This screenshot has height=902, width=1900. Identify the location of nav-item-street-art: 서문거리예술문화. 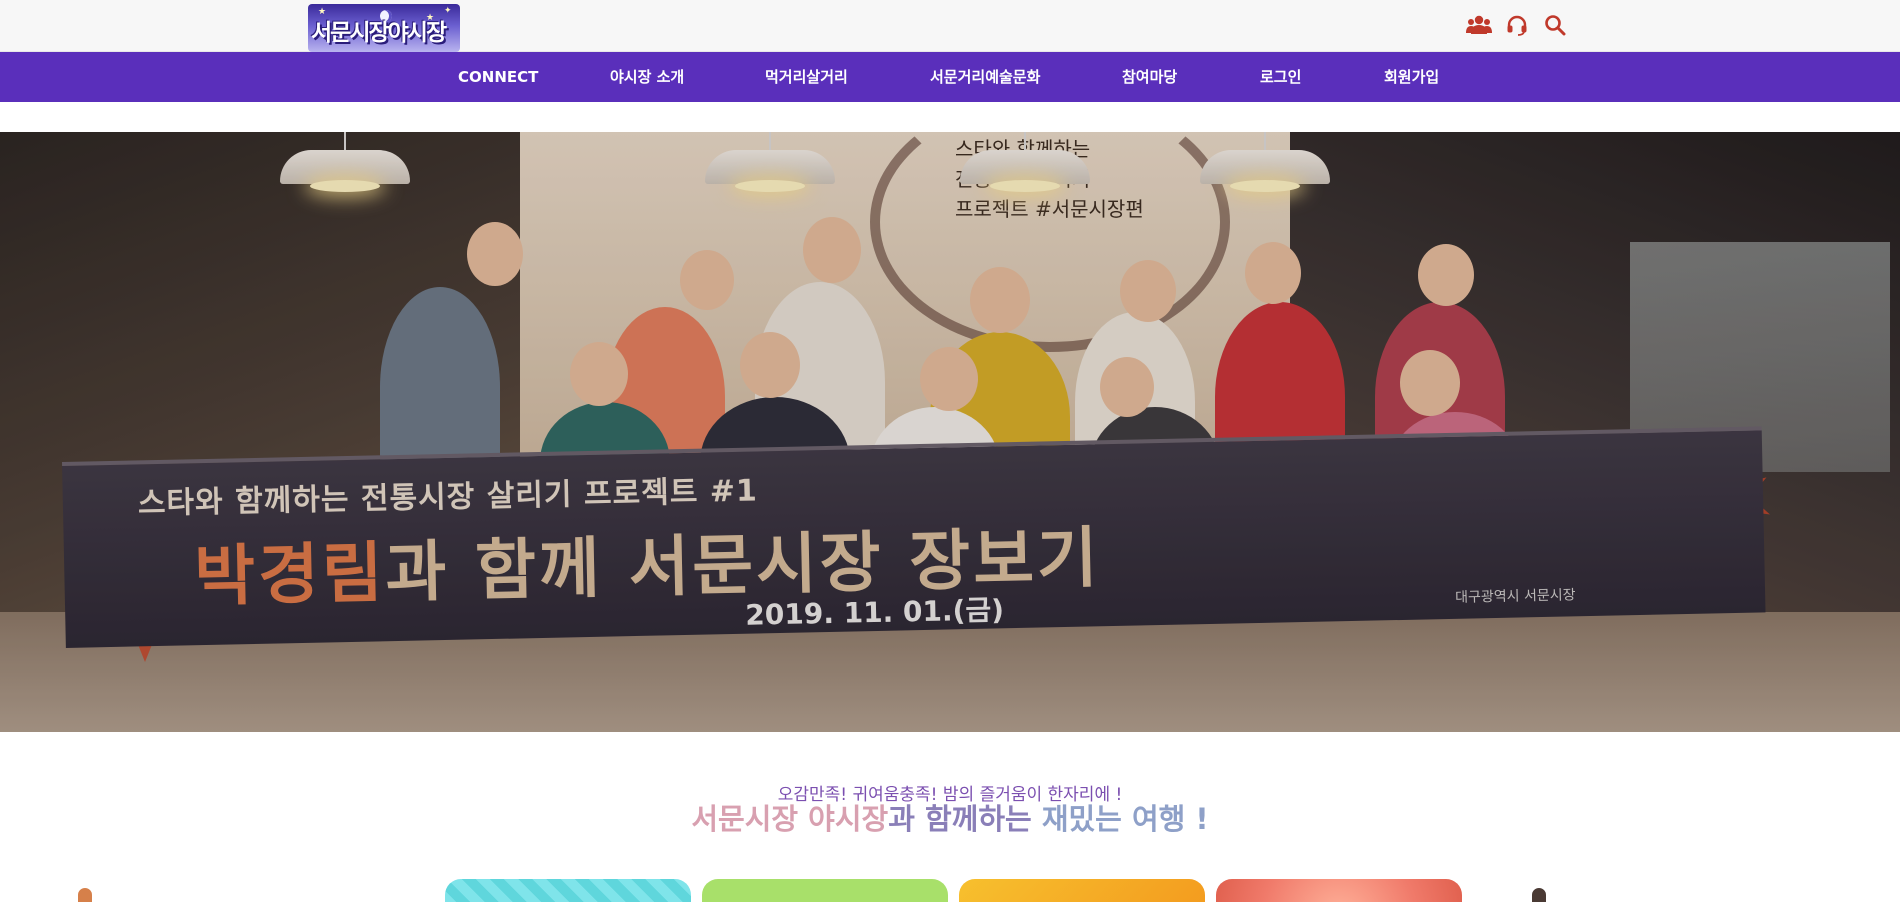
(985, 77).